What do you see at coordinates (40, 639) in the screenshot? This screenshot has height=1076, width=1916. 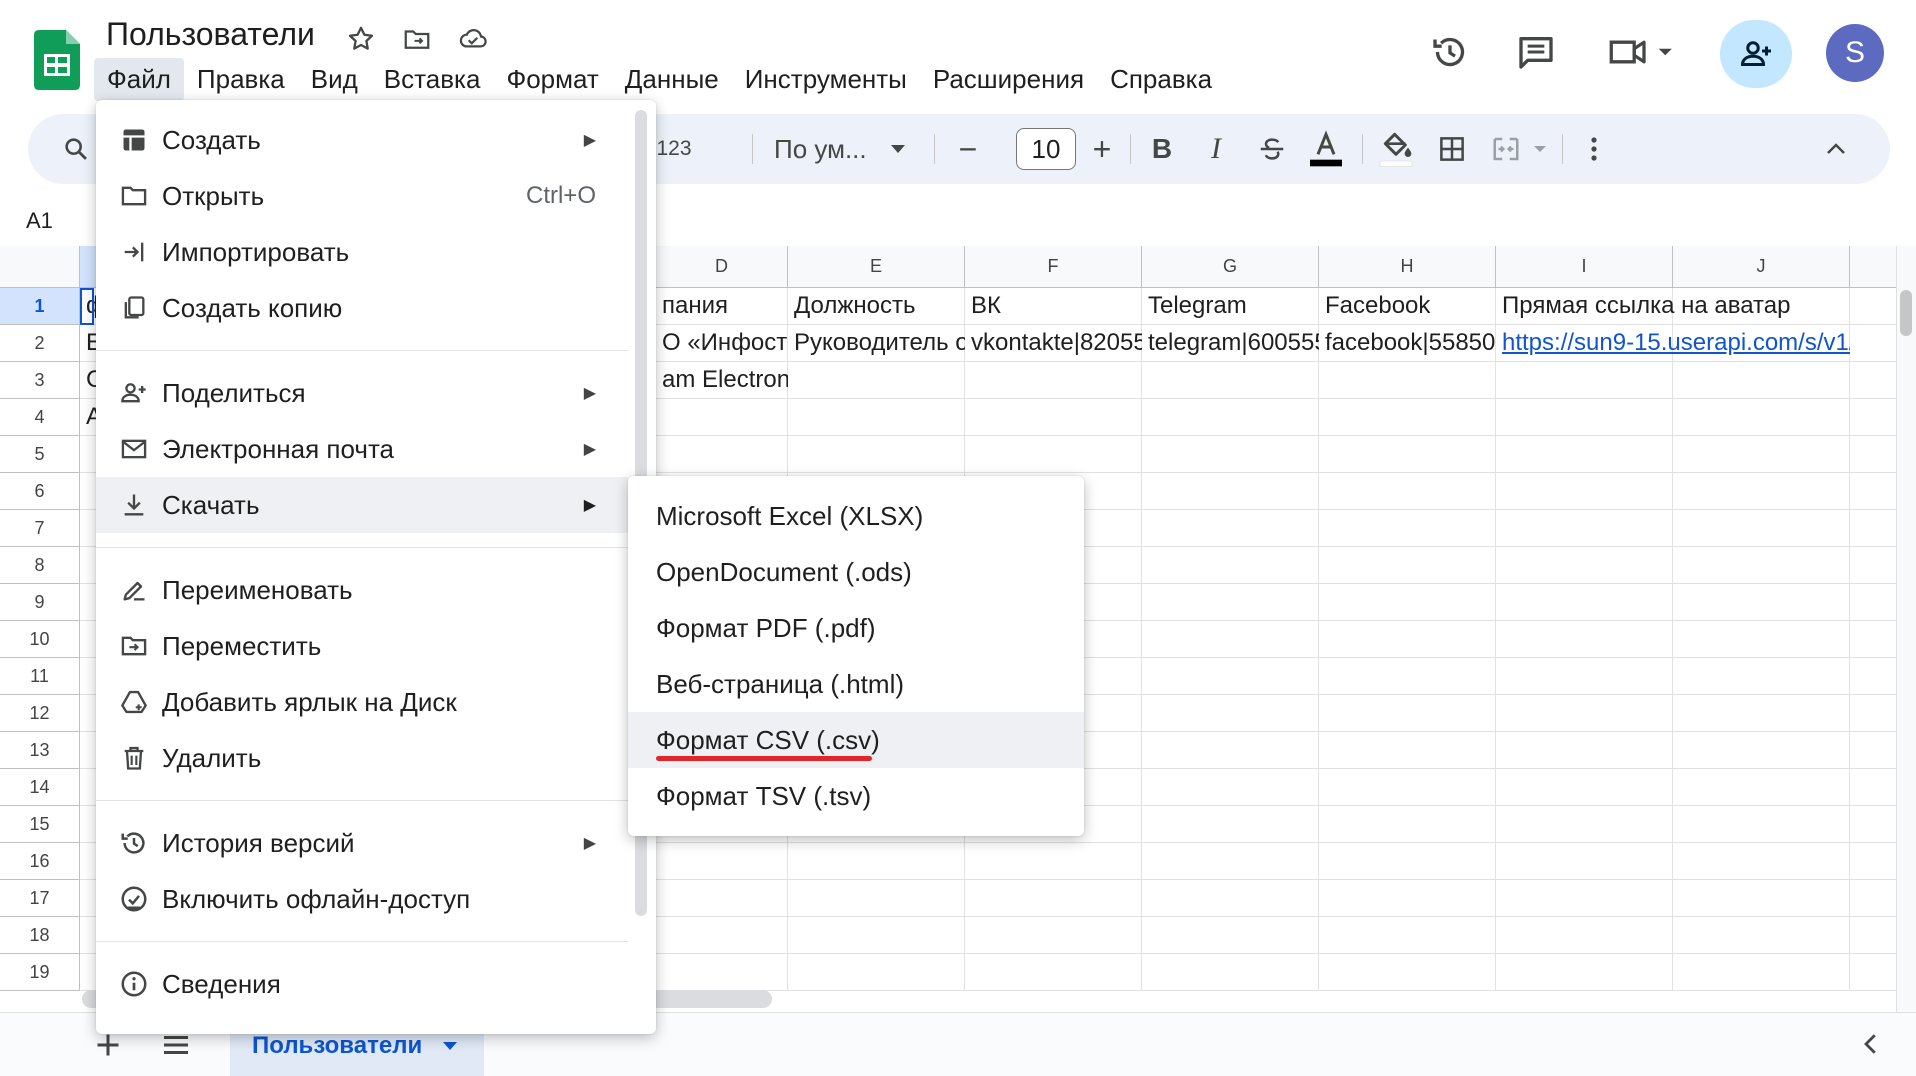 I see `row-header: 10` at bounding box center [40, 639].